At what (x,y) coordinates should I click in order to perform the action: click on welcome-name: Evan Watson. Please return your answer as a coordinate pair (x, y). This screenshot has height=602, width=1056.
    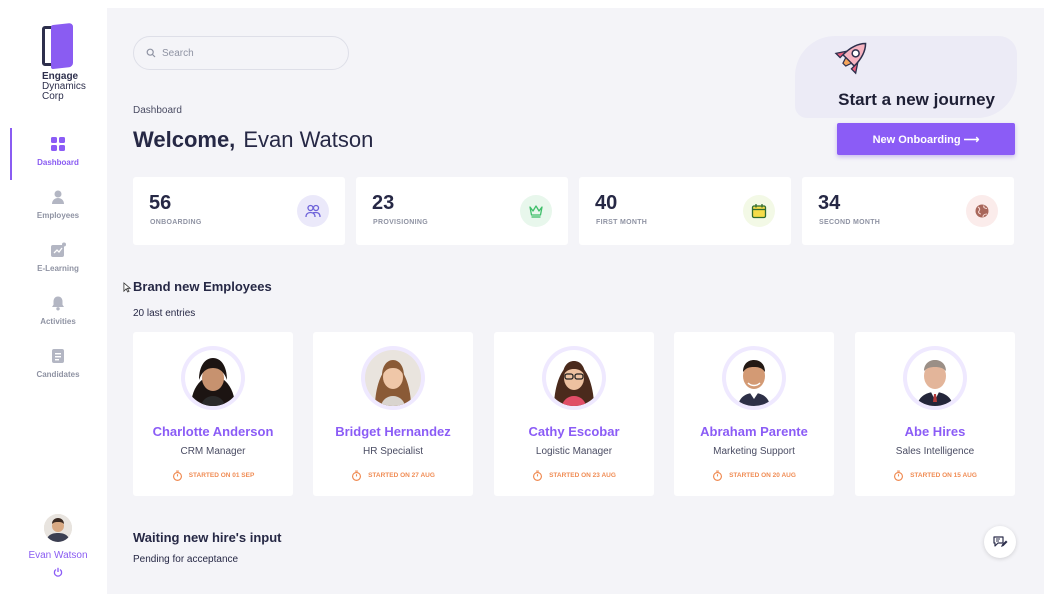
    Looking at the image, I should click on (308, 139).